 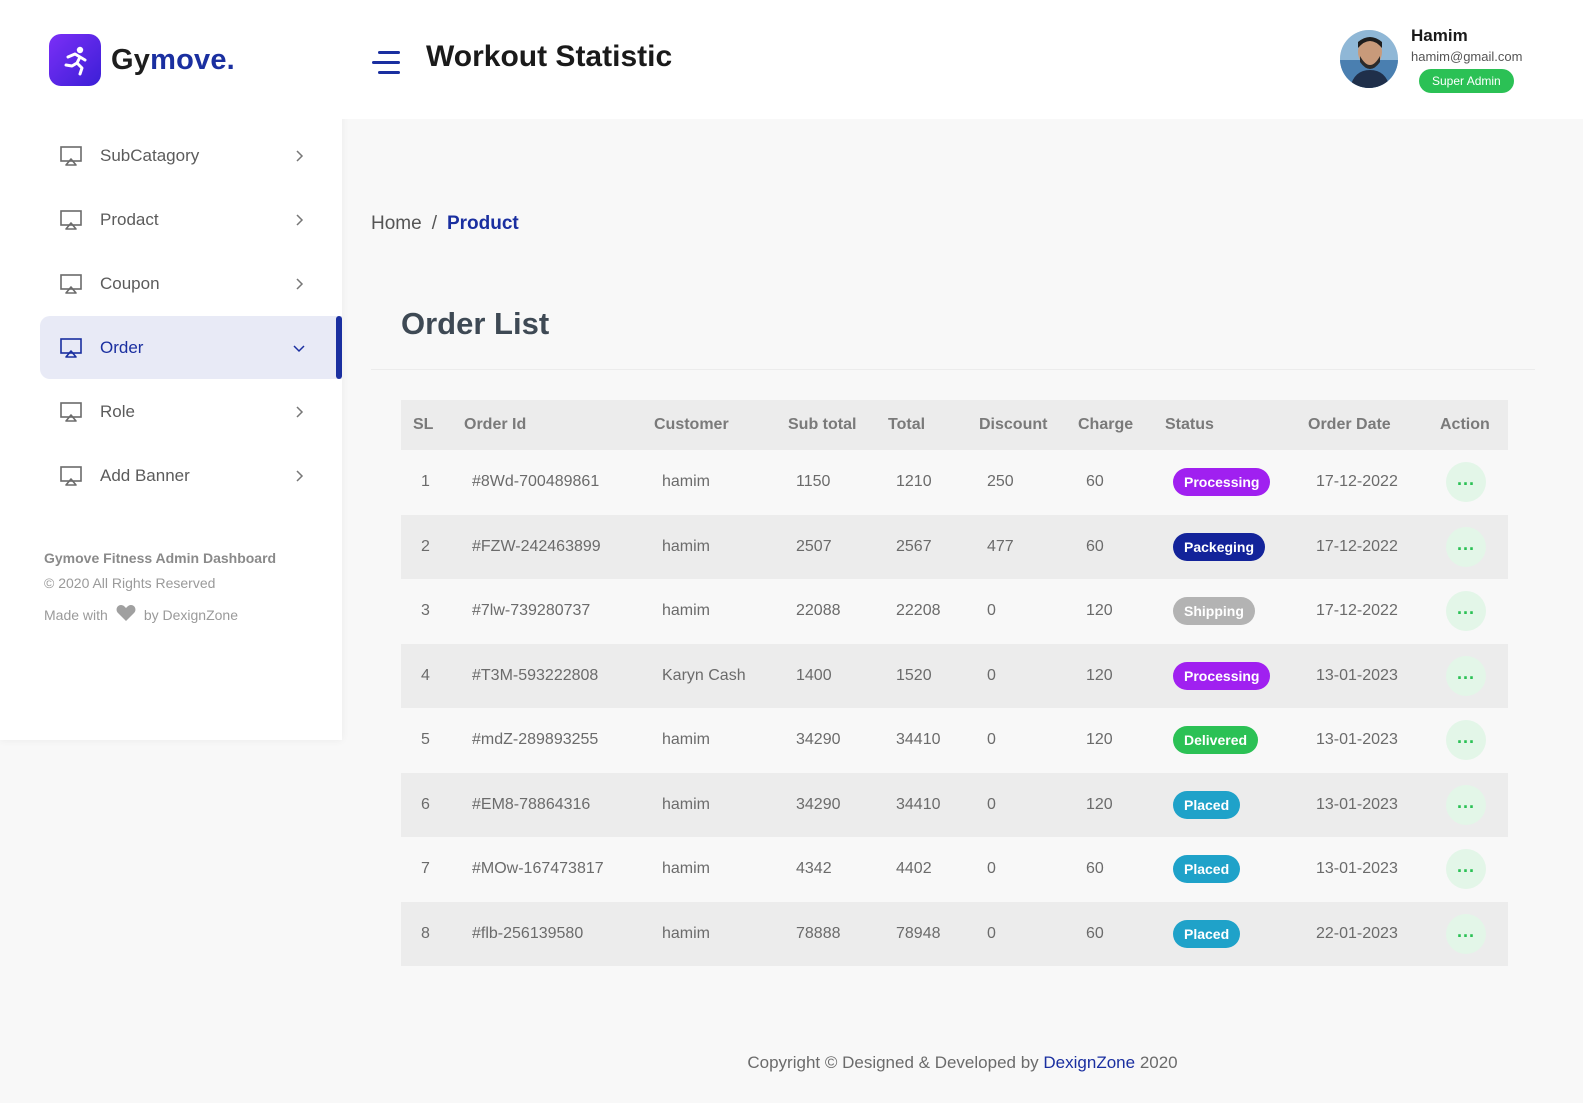 I want to click on logo-text: Gymove., so click(x=173, y=59).